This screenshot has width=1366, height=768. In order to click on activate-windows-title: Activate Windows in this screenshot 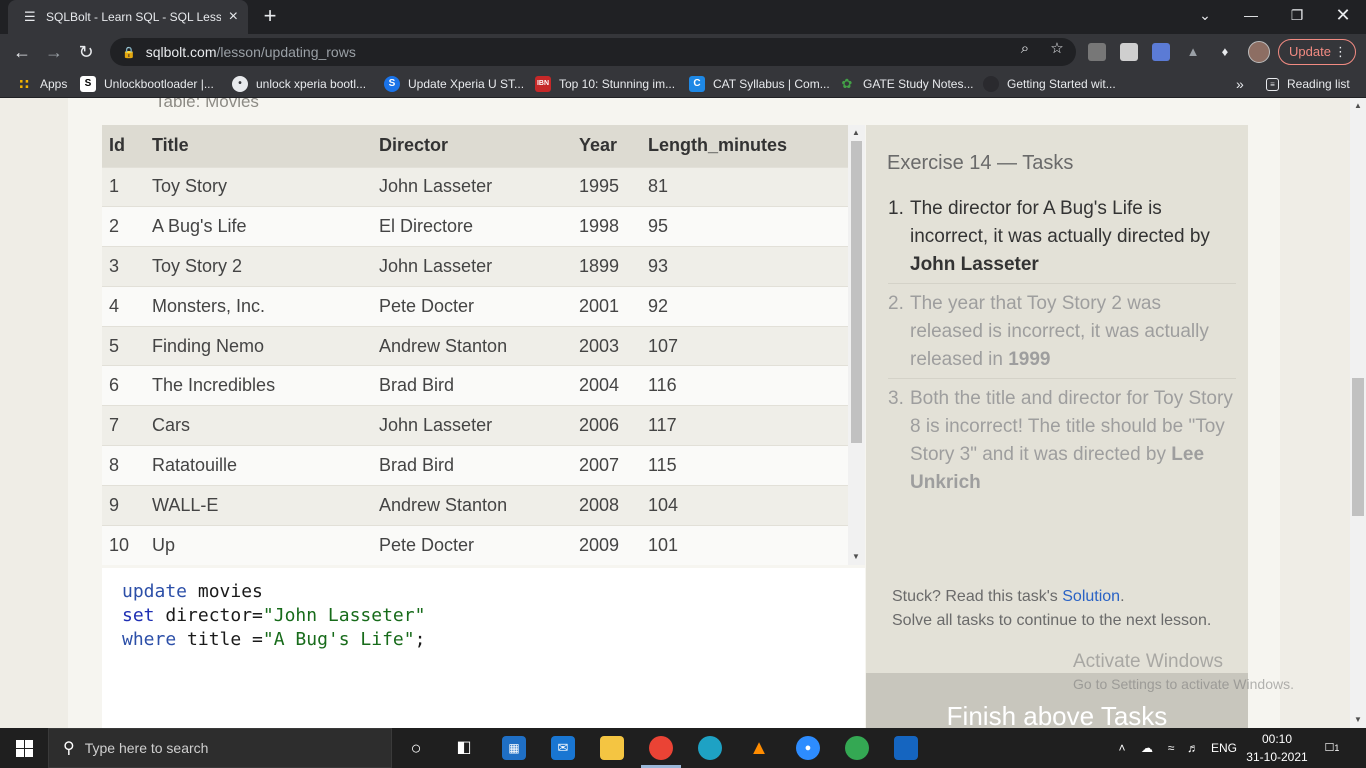, I will do `click(1148, 661)`.